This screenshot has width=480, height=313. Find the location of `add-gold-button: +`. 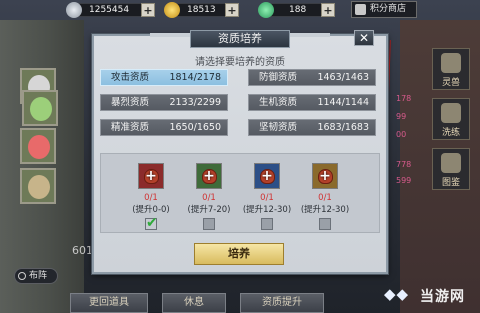

add-gold-button: + is located at coordinates (232, 10).